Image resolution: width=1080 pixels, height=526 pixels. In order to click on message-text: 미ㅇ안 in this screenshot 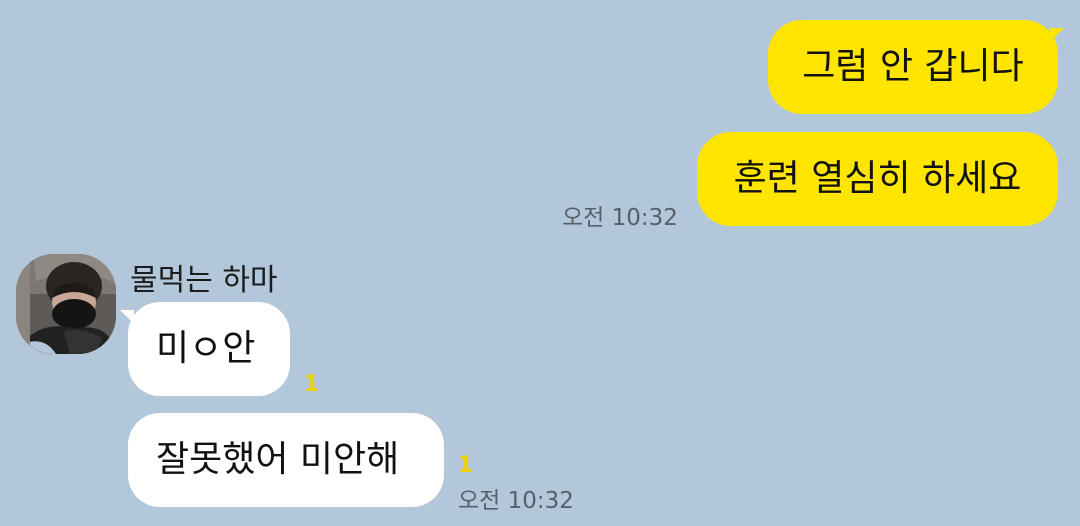, I will do `click(206, 348)`.